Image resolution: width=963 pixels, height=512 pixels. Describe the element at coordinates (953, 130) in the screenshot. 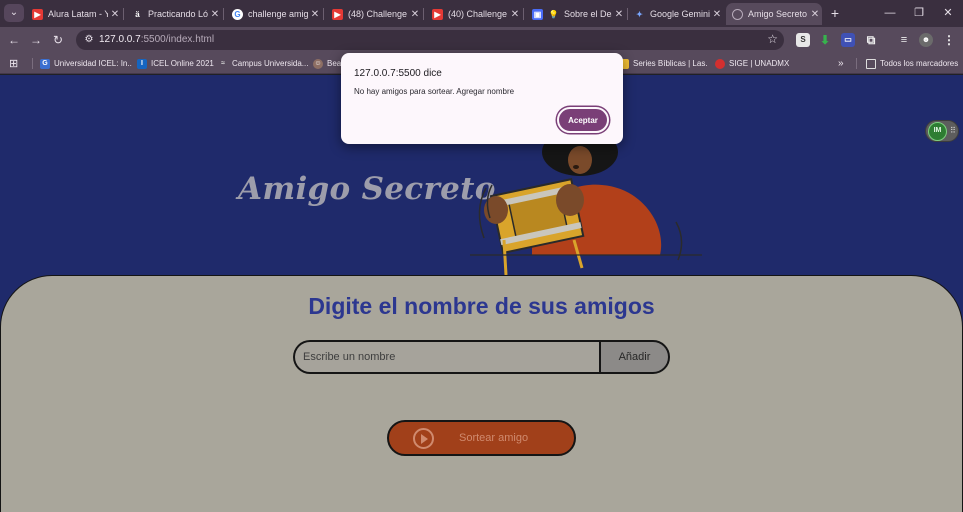

I see `drag-handle-icon: ⠿` at that location.